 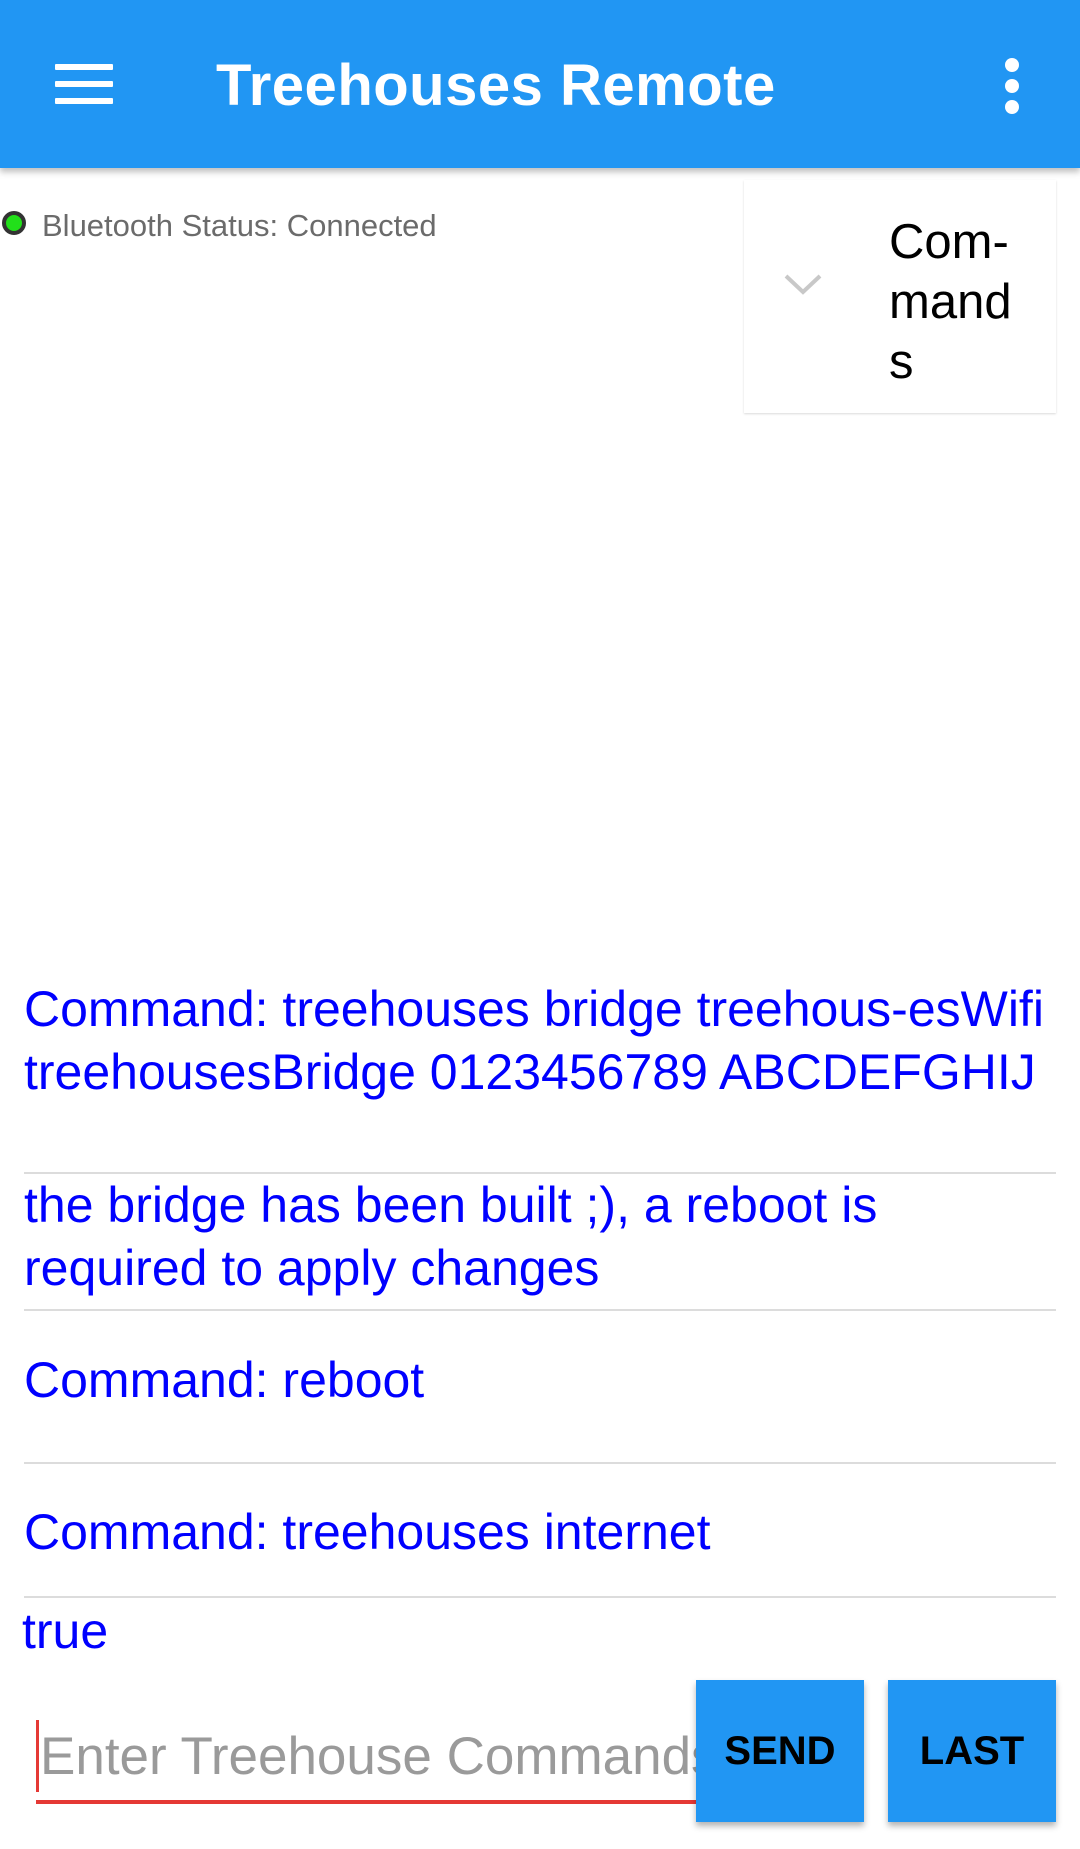 What do you see at coordinates (37, 1756) in the screenshot?
I see `text-cursor` at bounding box center [37, 1756].